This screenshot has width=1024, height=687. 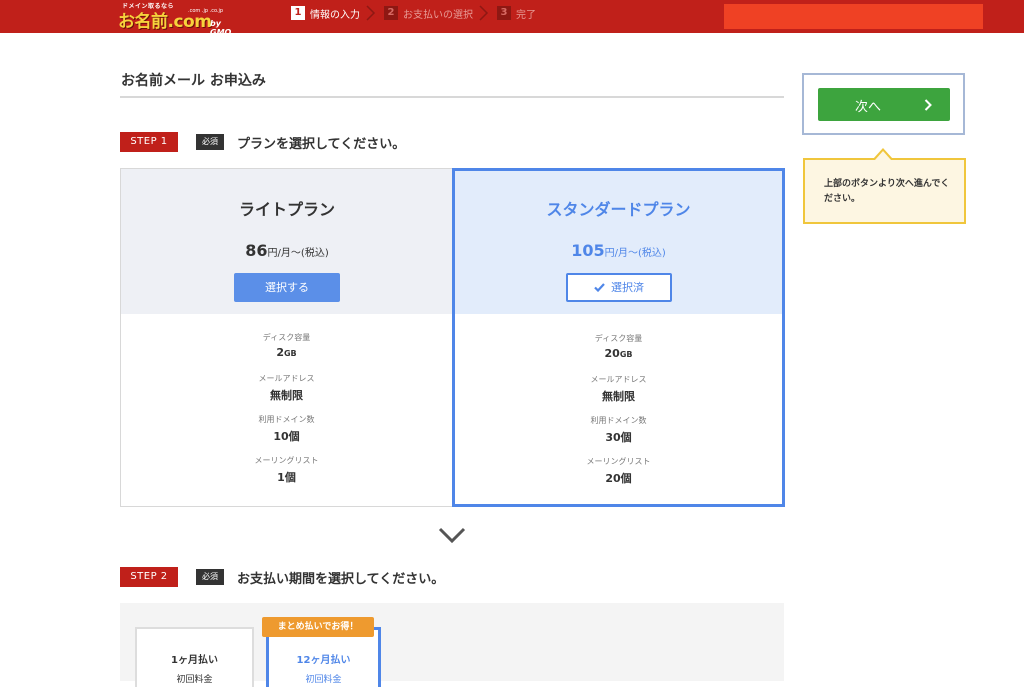 I want to click on step-3-label: 完了, so click(x=526, y=15).